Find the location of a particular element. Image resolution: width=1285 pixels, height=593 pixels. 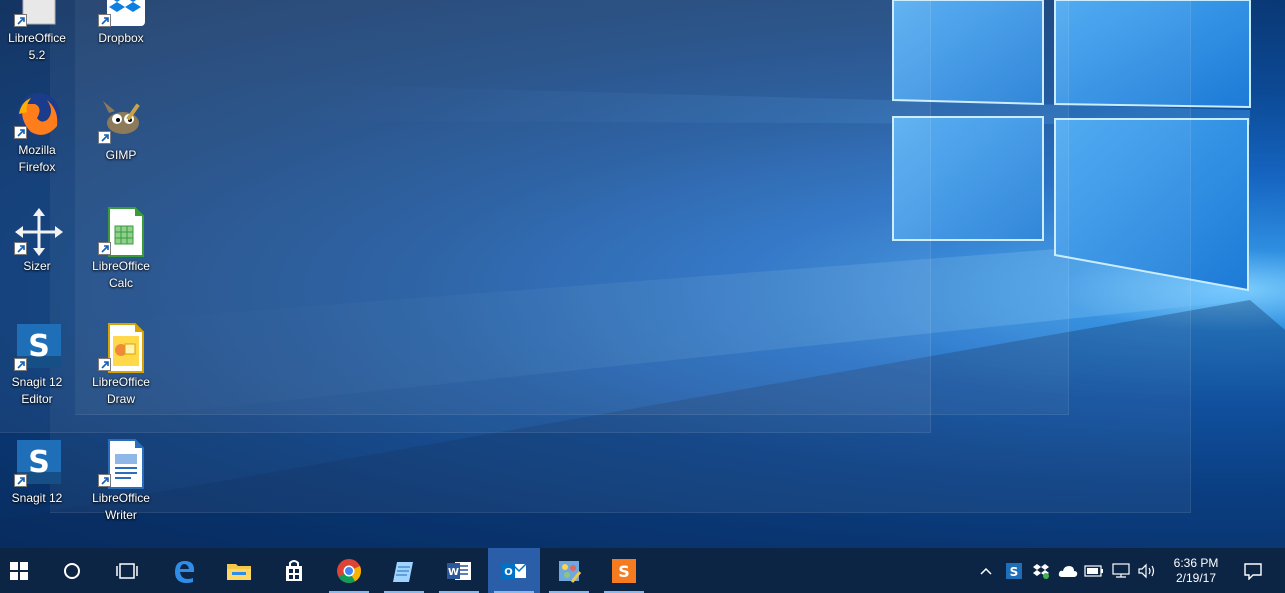

icon-label: Dropbox is located at coordinates (121, 38).